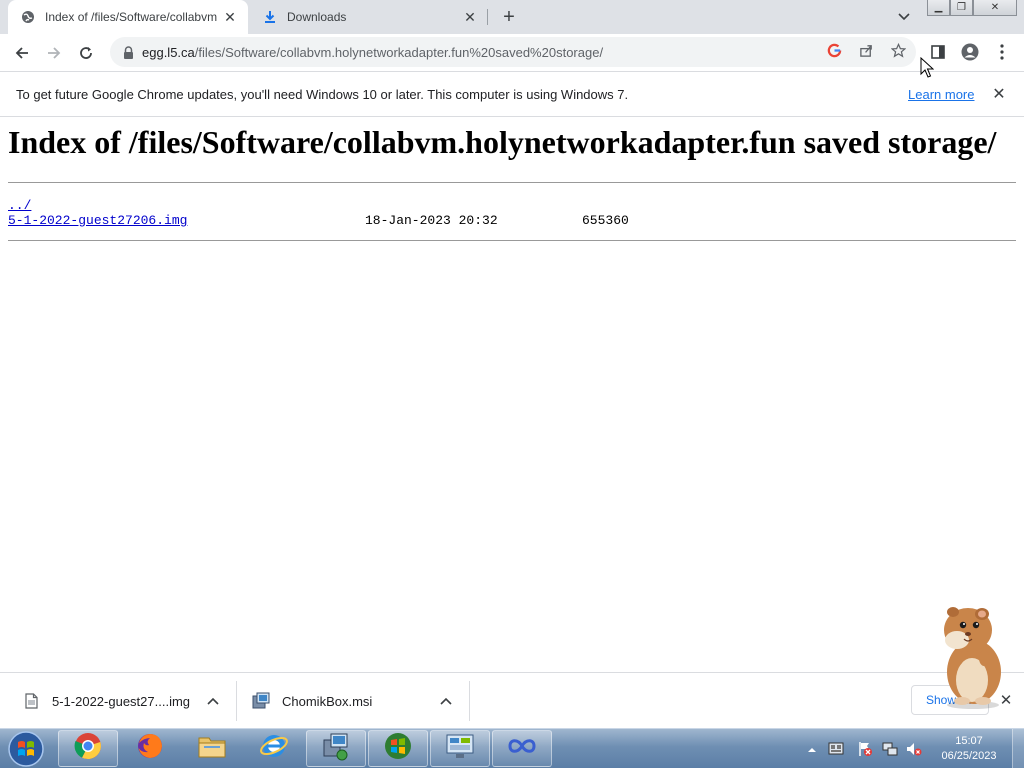  I want to click on window-controls: ▁ ❐ ✕, so click(973, 9).